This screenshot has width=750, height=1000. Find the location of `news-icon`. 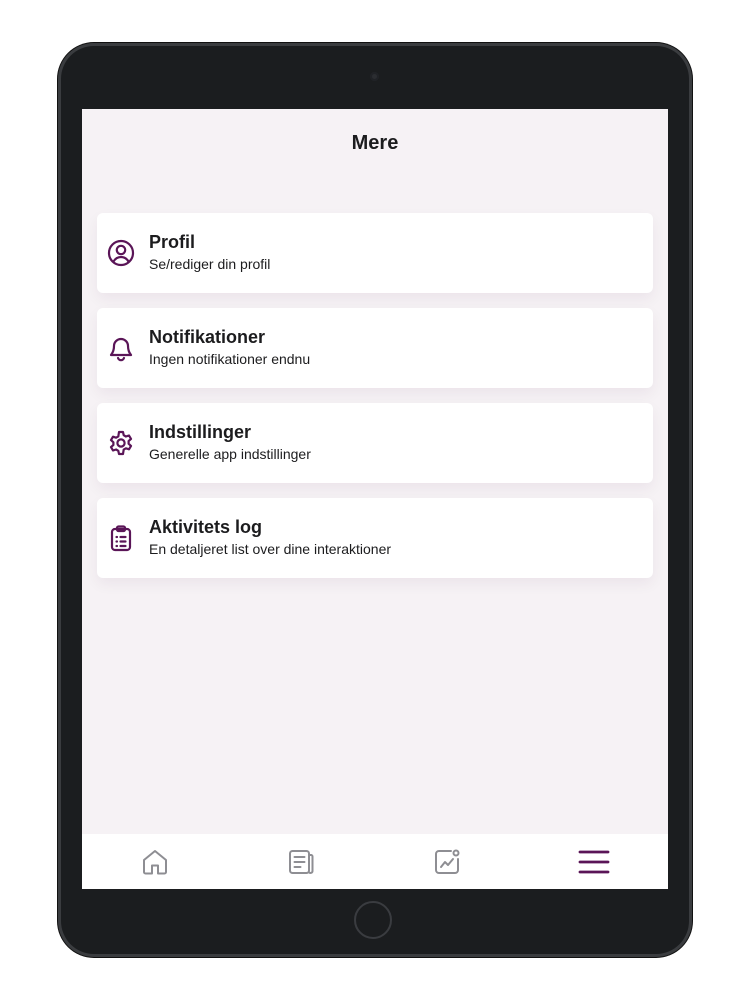

news-icon is located at coordinates (301, 862).